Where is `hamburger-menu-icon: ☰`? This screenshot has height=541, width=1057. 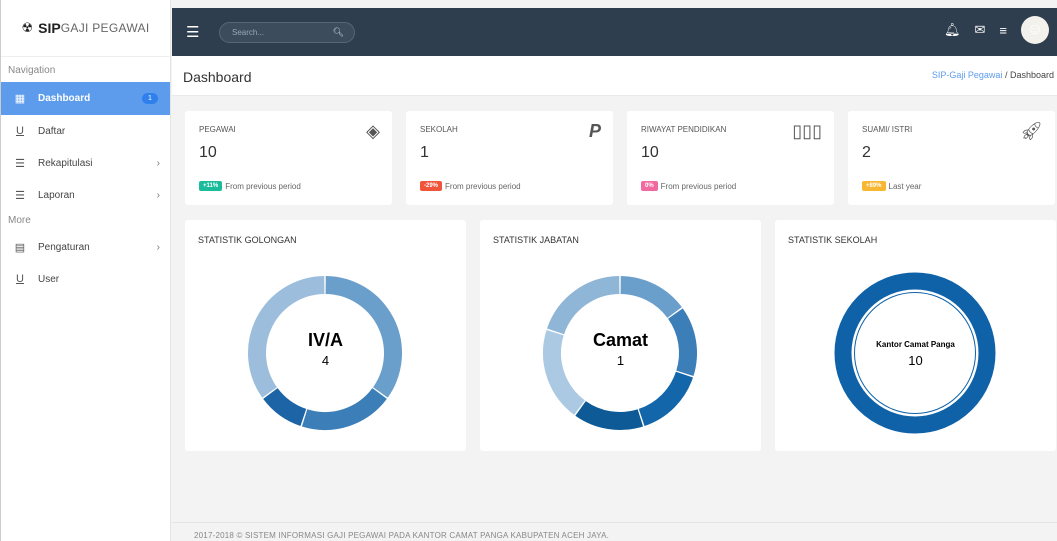 hamburger-menu-icon: ☰ is located at coordinates (192, 32).